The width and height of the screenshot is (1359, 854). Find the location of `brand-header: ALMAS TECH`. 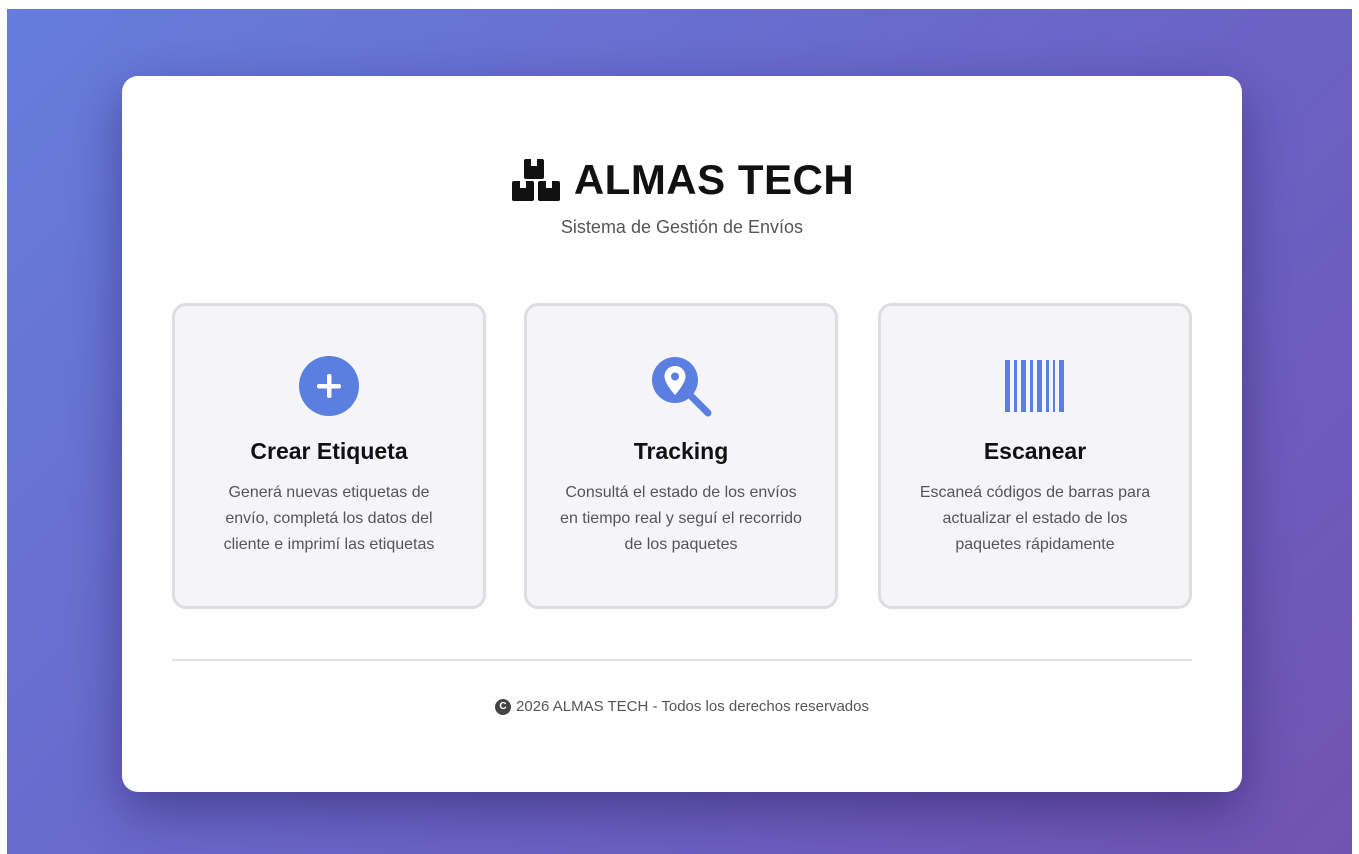

brand-header: ALMAS TECH is located at coordinates (682, 180).